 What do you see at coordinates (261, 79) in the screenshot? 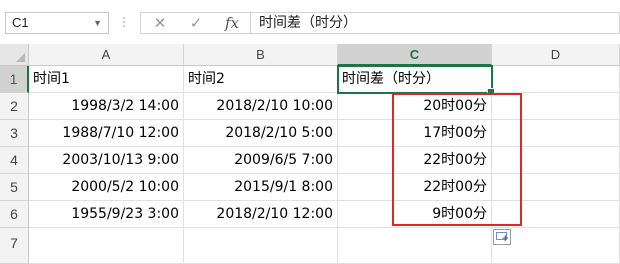
I see `cell-b1: 时间2` at bounding box center [261, 79].